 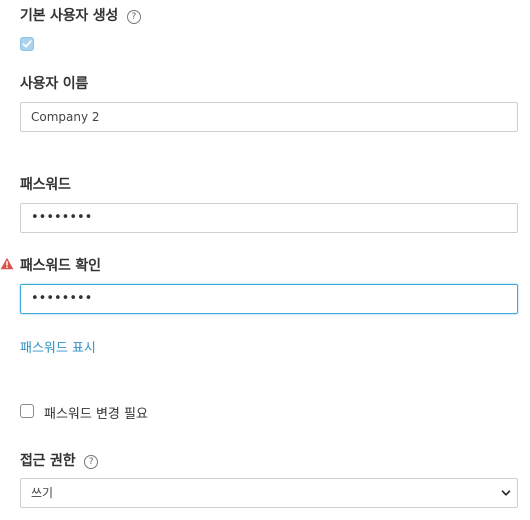 What do you see at coordinates (269, 493) in the screenshot?
I see `access-rights-select: 쓰기` at bounding box center [269, 493].